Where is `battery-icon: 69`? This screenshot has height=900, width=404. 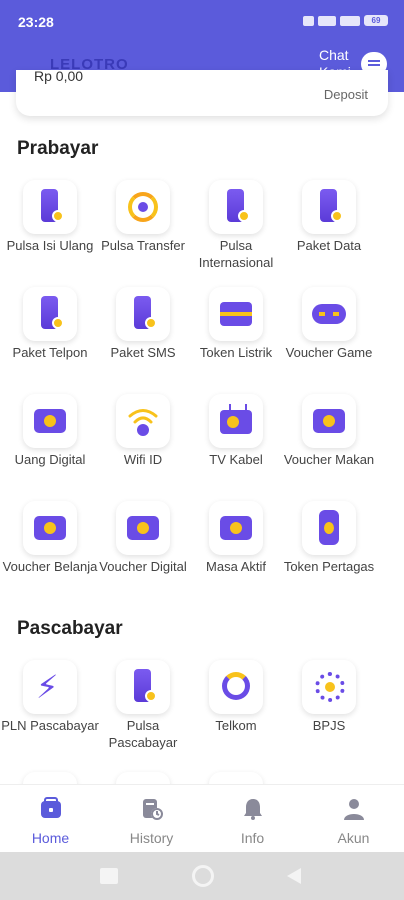
battery-icon: 69 is located at coordinates (376, 20).